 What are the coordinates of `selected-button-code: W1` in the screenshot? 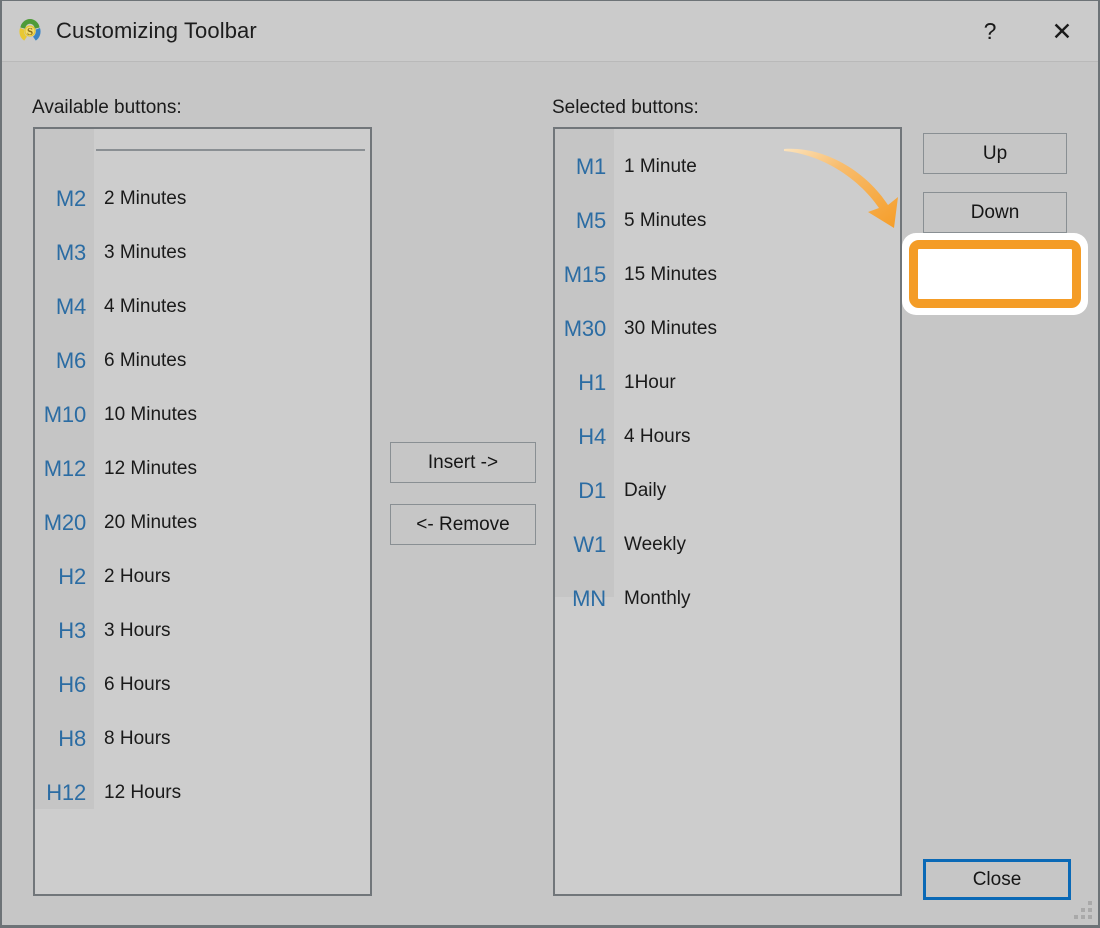 It's located at (589, 544).